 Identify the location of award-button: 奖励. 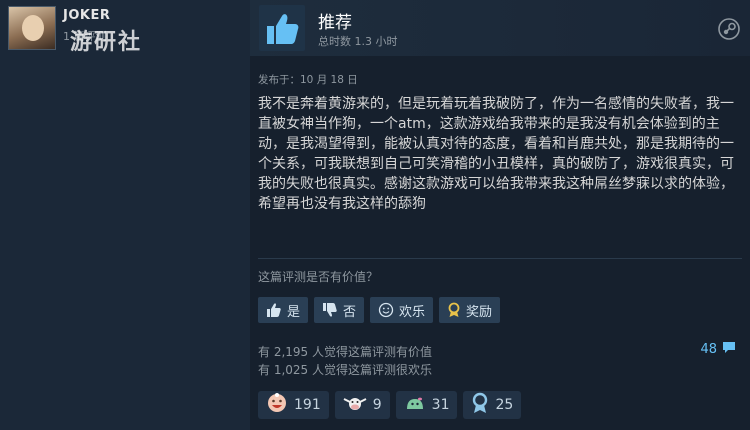
(470, 310).